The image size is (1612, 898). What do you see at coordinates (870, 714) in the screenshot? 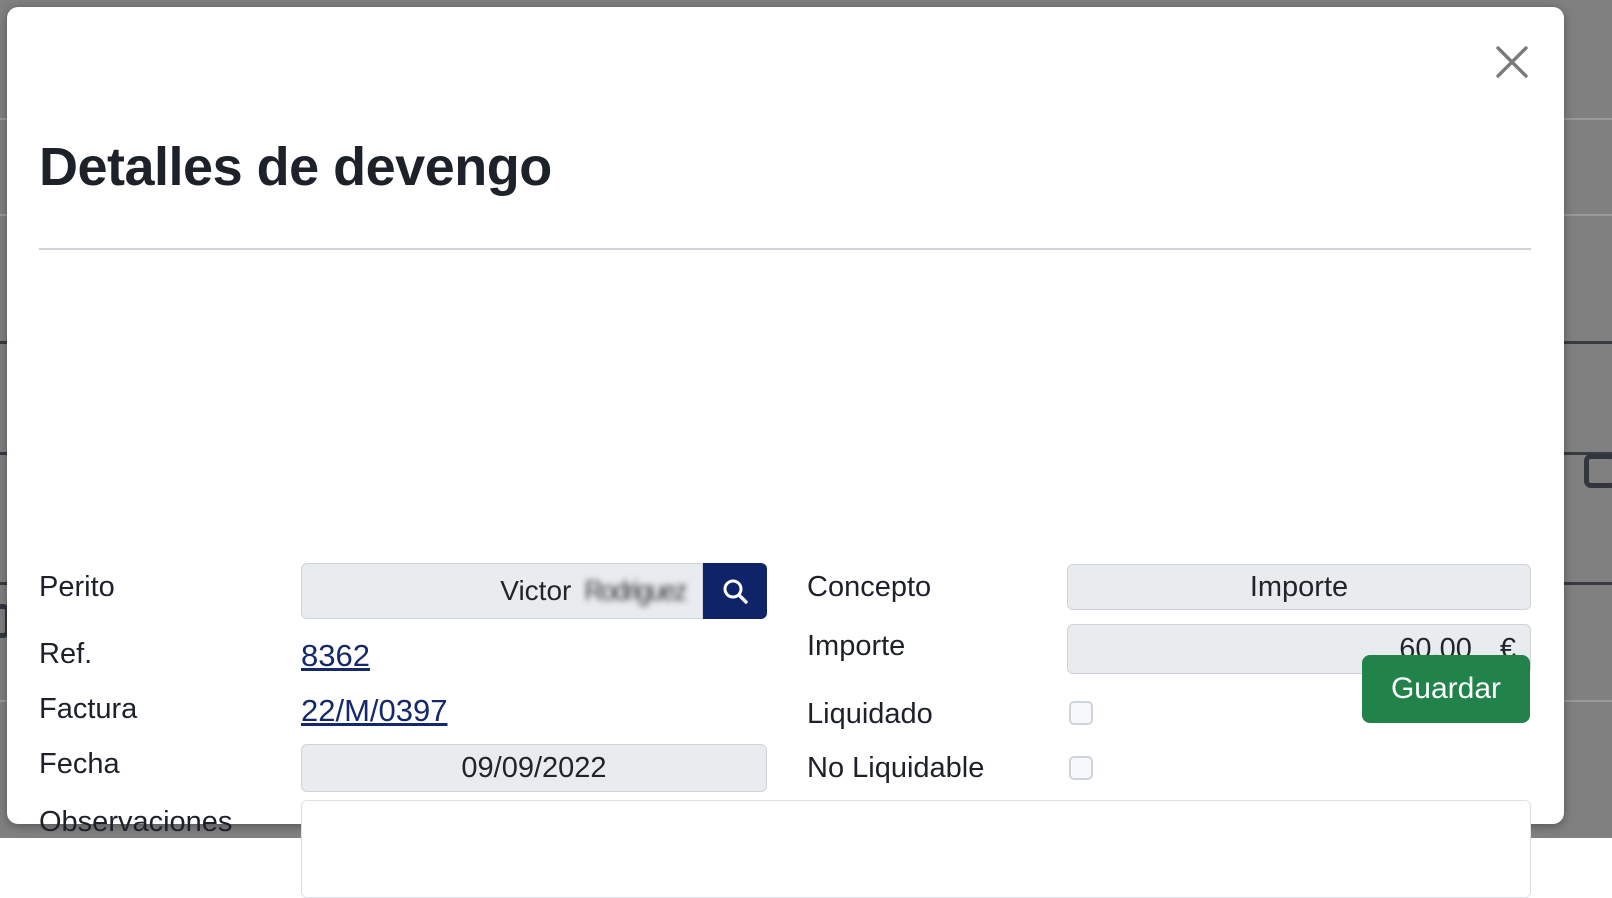
I see `liquidado-label: Liquidado` at bounding box center [870, 714].